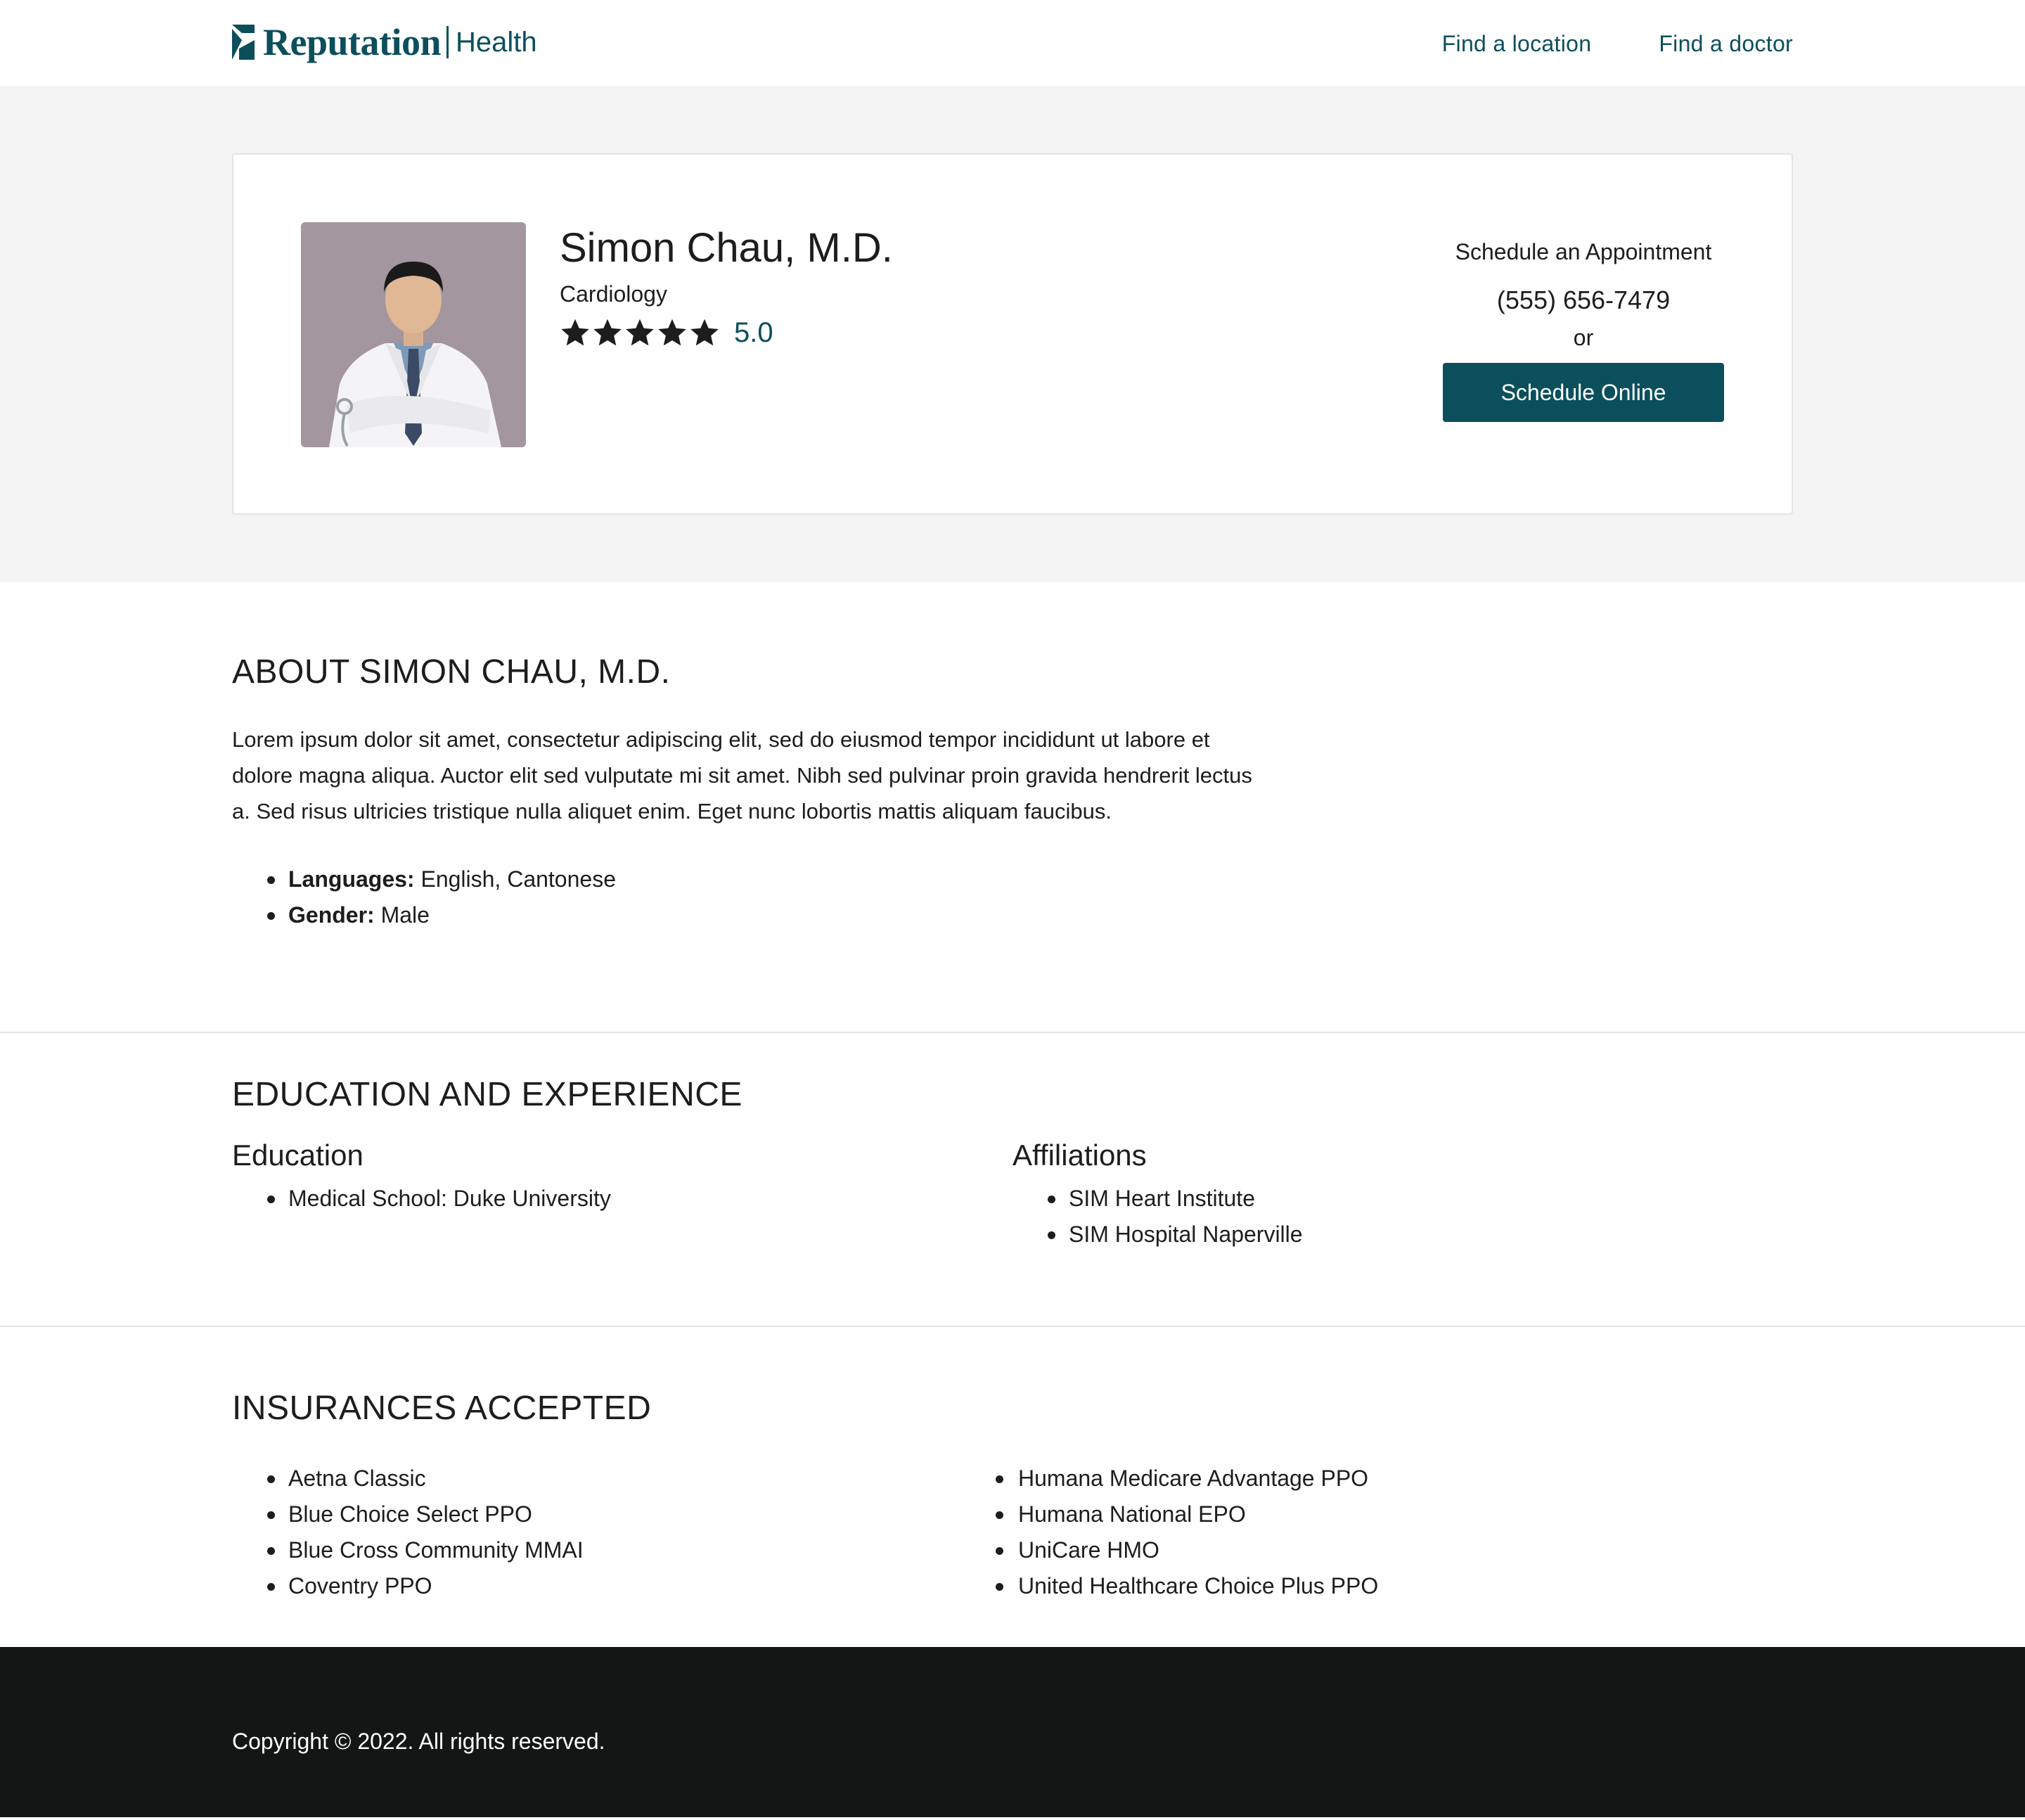  I want to click on phone-number: (555) 656-7479, so click(1583, 300).